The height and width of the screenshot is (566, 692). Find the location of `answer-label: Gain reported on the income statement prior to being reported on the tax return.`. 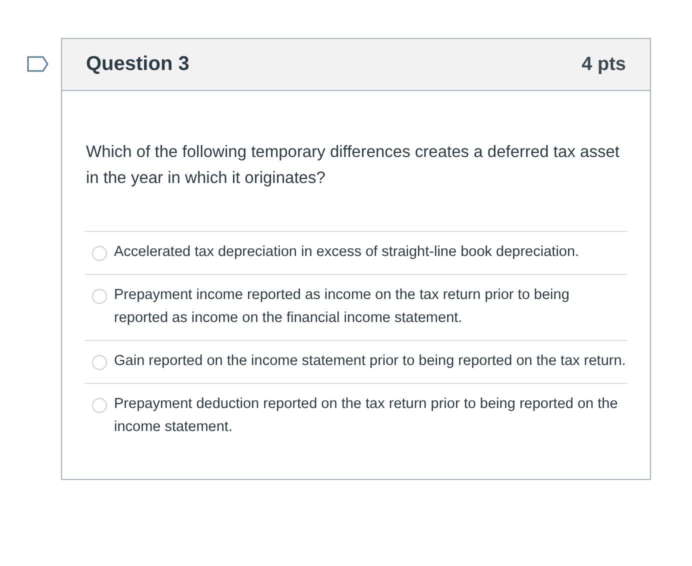

answer-label: Gain reported on the income statement prior to being reported on the tax return. is located at coordinates (370, 361).